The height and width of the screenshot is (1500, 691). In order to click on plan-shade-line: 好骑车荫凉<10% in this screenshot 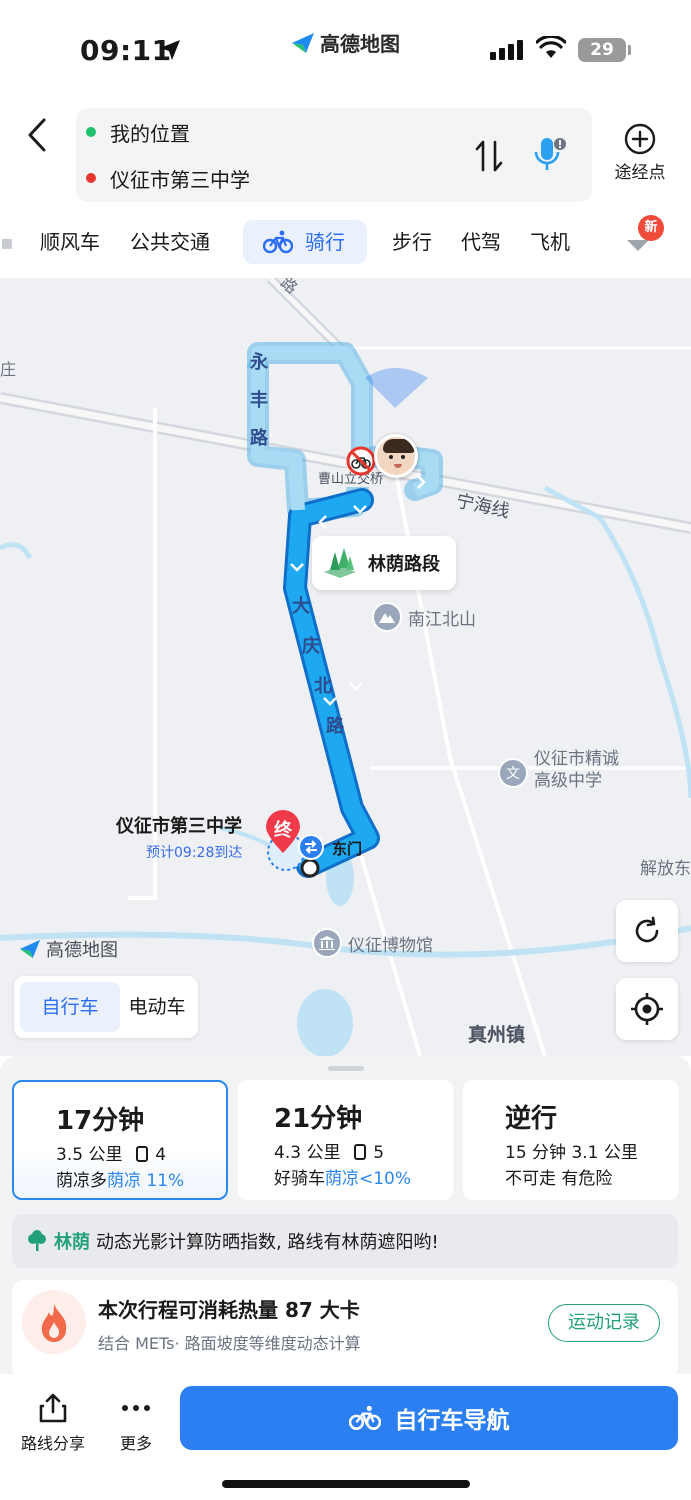, I will do `click(342, 1176)`.